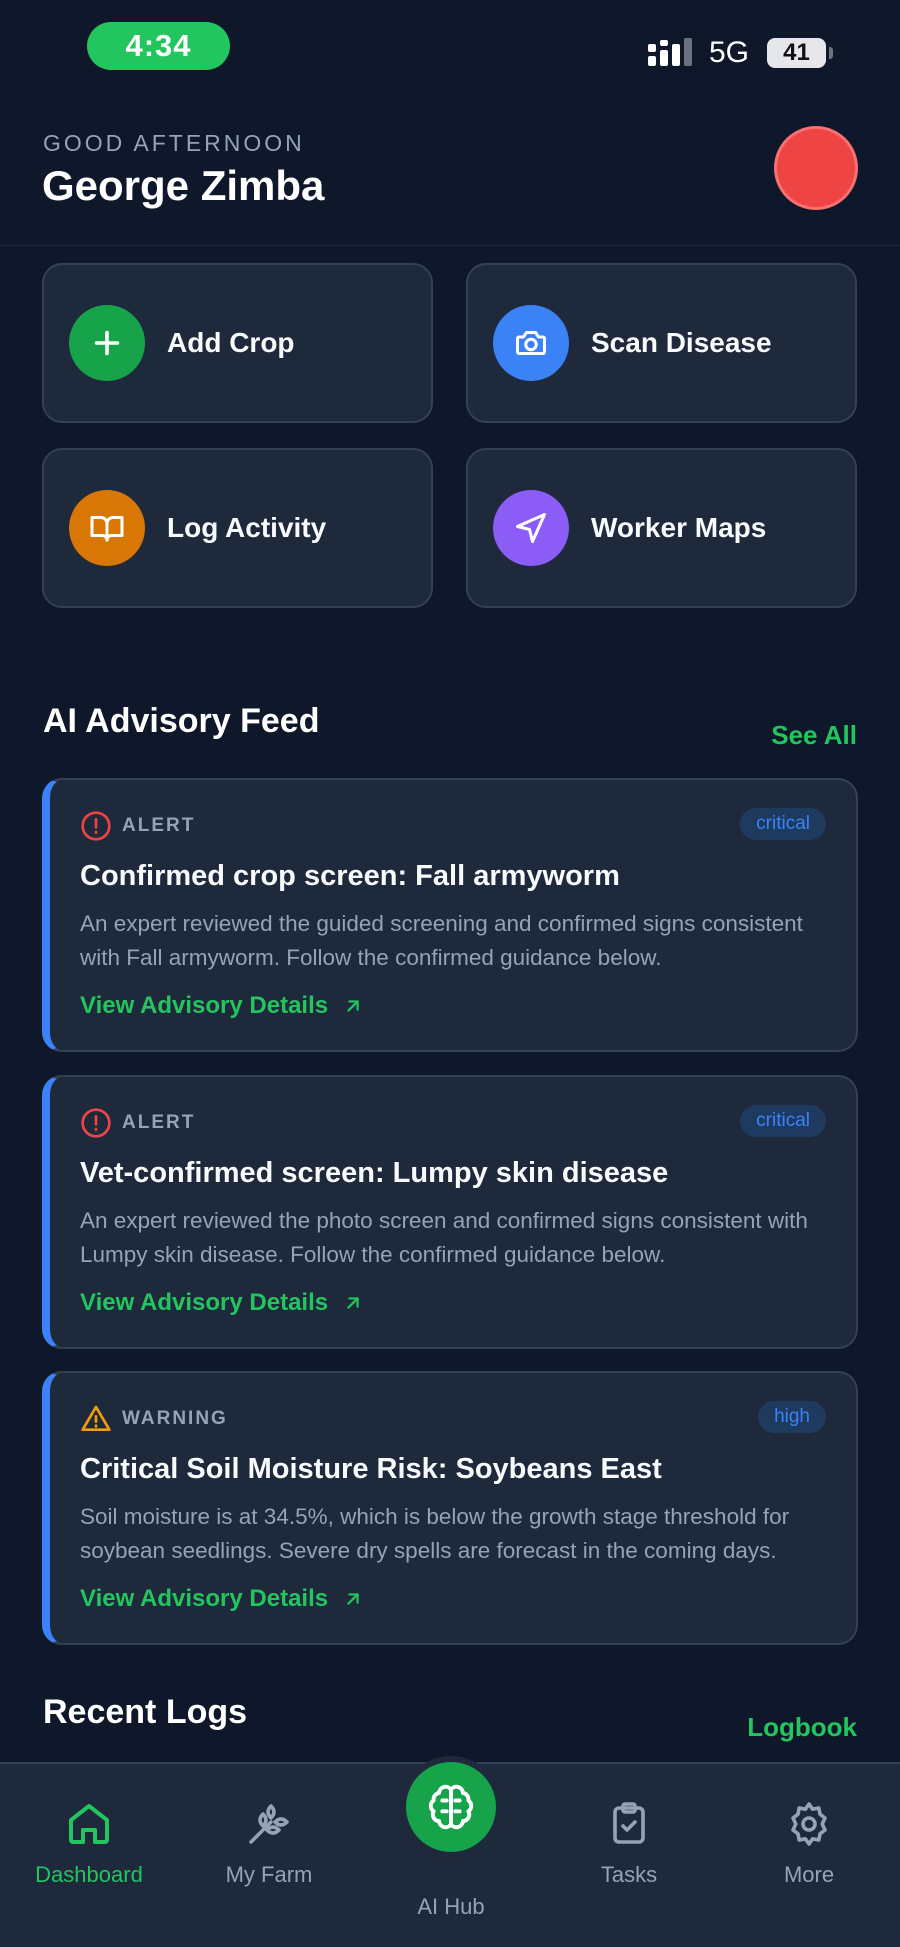 Image resolution: width=900 pixels, height=1947 pixels. Describe the element at coordinates (183, 185) in the screenshot. I see `user-name: George Zimba` at that location.